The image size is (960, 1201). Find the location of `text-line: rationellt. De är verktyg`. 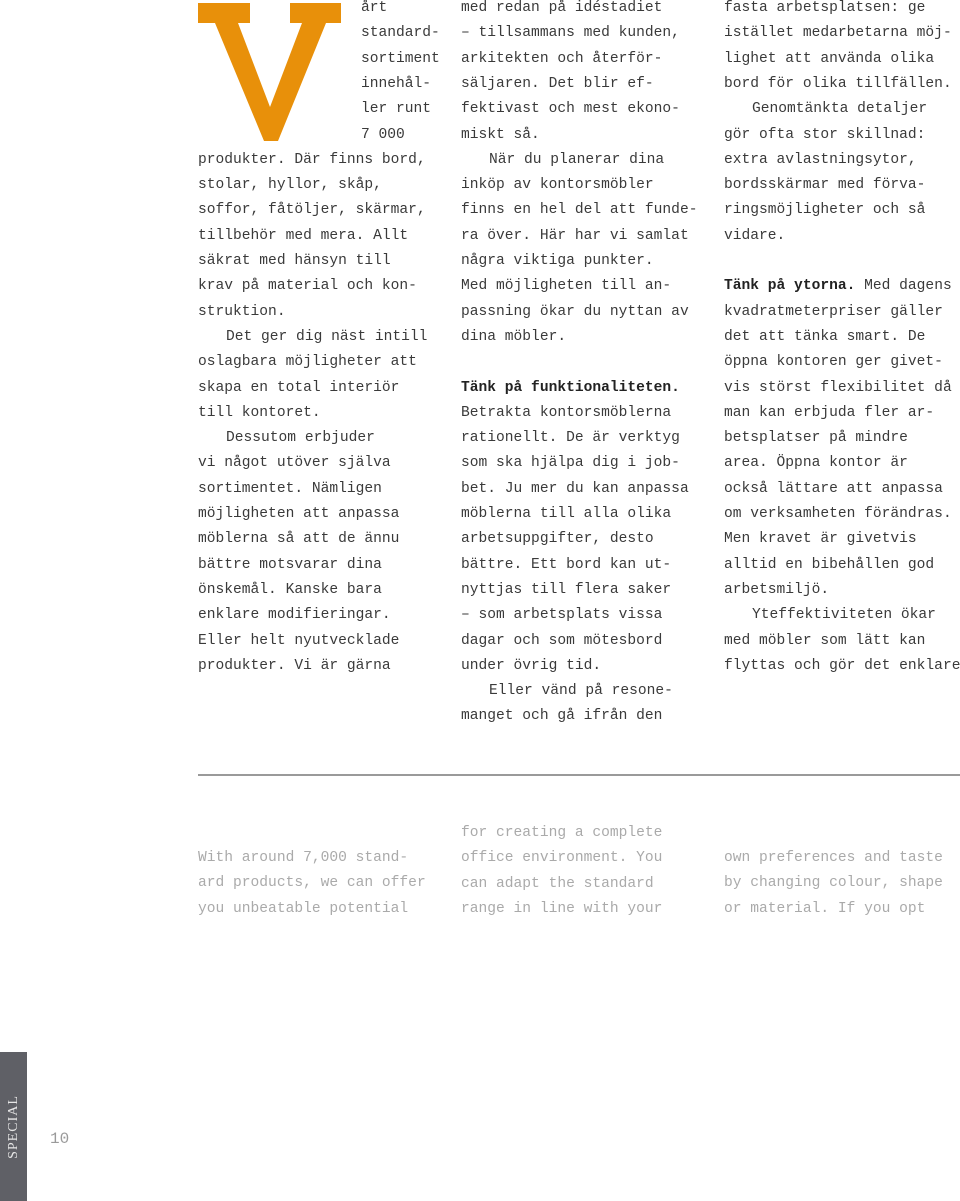

text-line: rationellt. De är verktyg is located at coordinates (570, 438).